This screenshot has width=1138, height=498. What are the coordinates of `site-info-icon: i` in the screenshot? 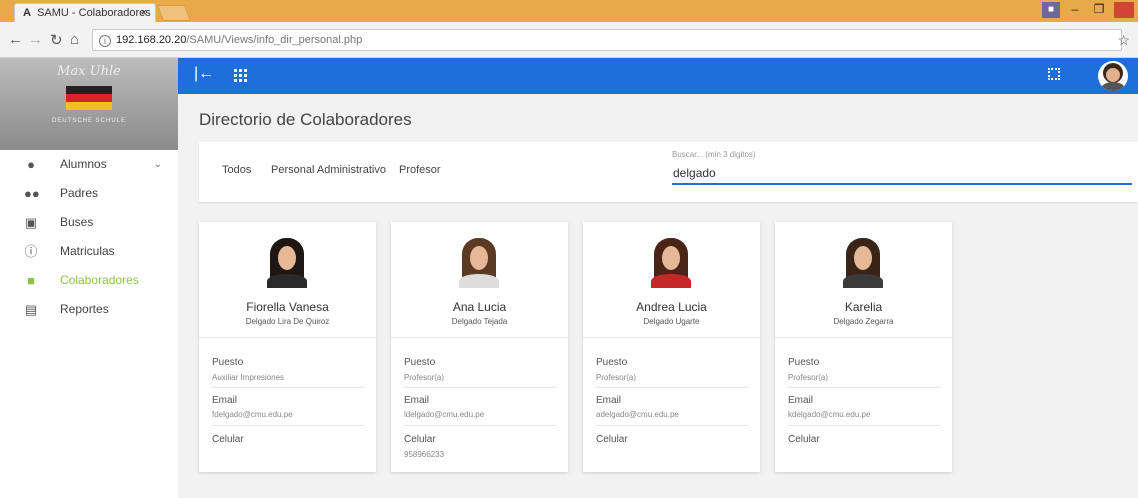 It's located at (105, 41).